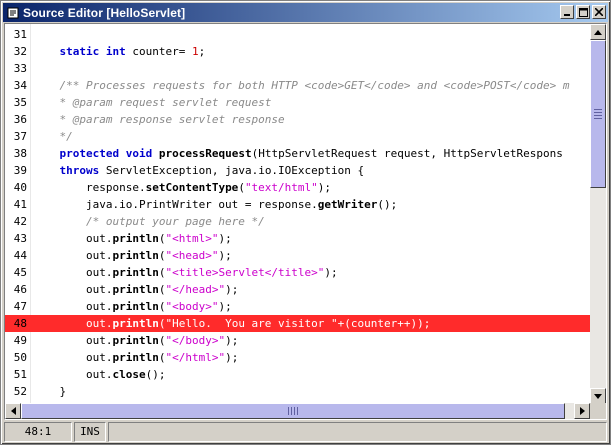 The width and height of the screenshot is (611, 445). What do you see at coordinates (16, 187) in the screenshot?
I see `line-number: 40` at bounding box center [16, 187].